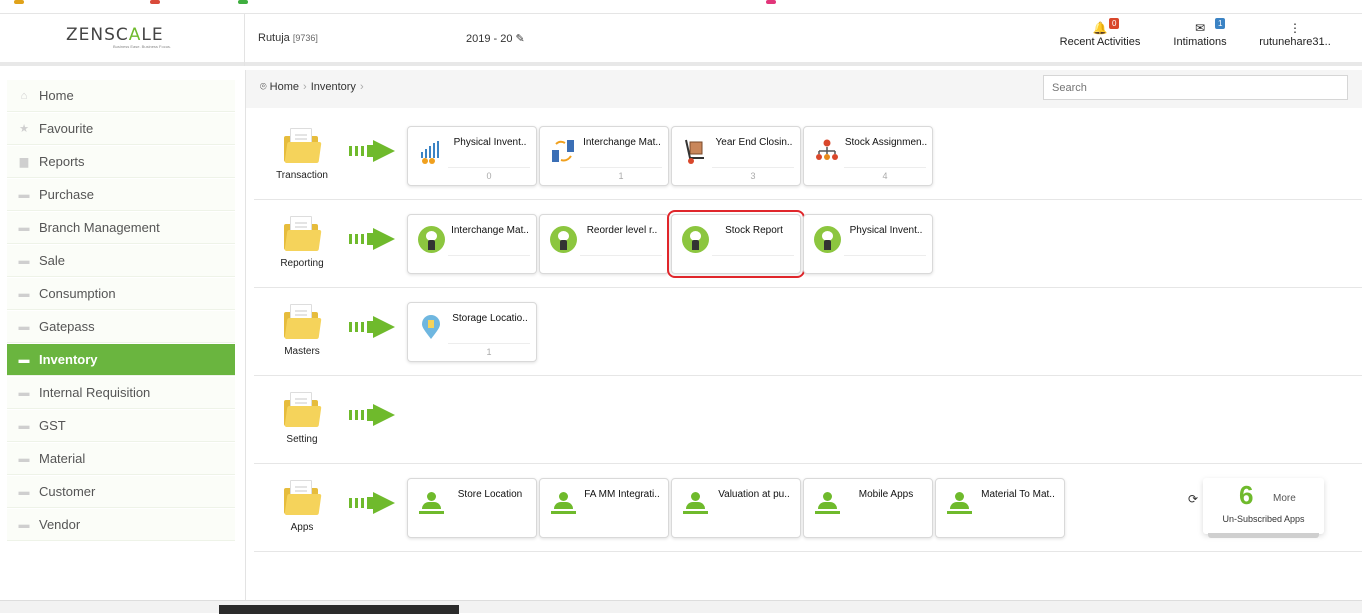 The image size is (1362, 614). What do you see at coordinates (121, 459) in the screenshot?
I see `sidebar-item-material: ▬ Material` at bounding box center [121, 459].